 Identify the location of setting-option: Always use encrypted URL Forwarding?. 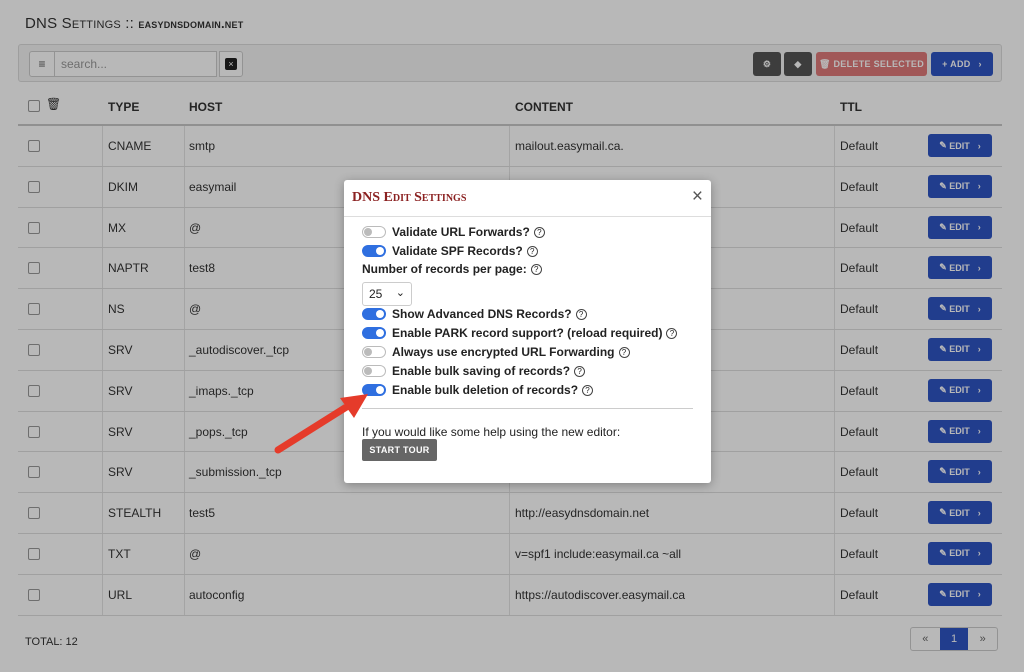
(496, 352).